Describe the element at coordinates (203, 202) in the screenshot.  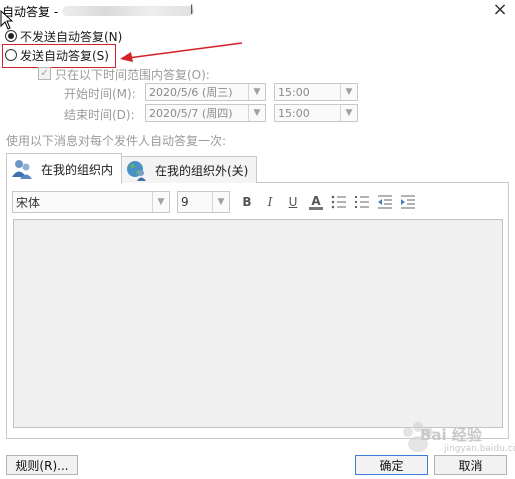
I see `font-size-select: 9 ▼` at that location.